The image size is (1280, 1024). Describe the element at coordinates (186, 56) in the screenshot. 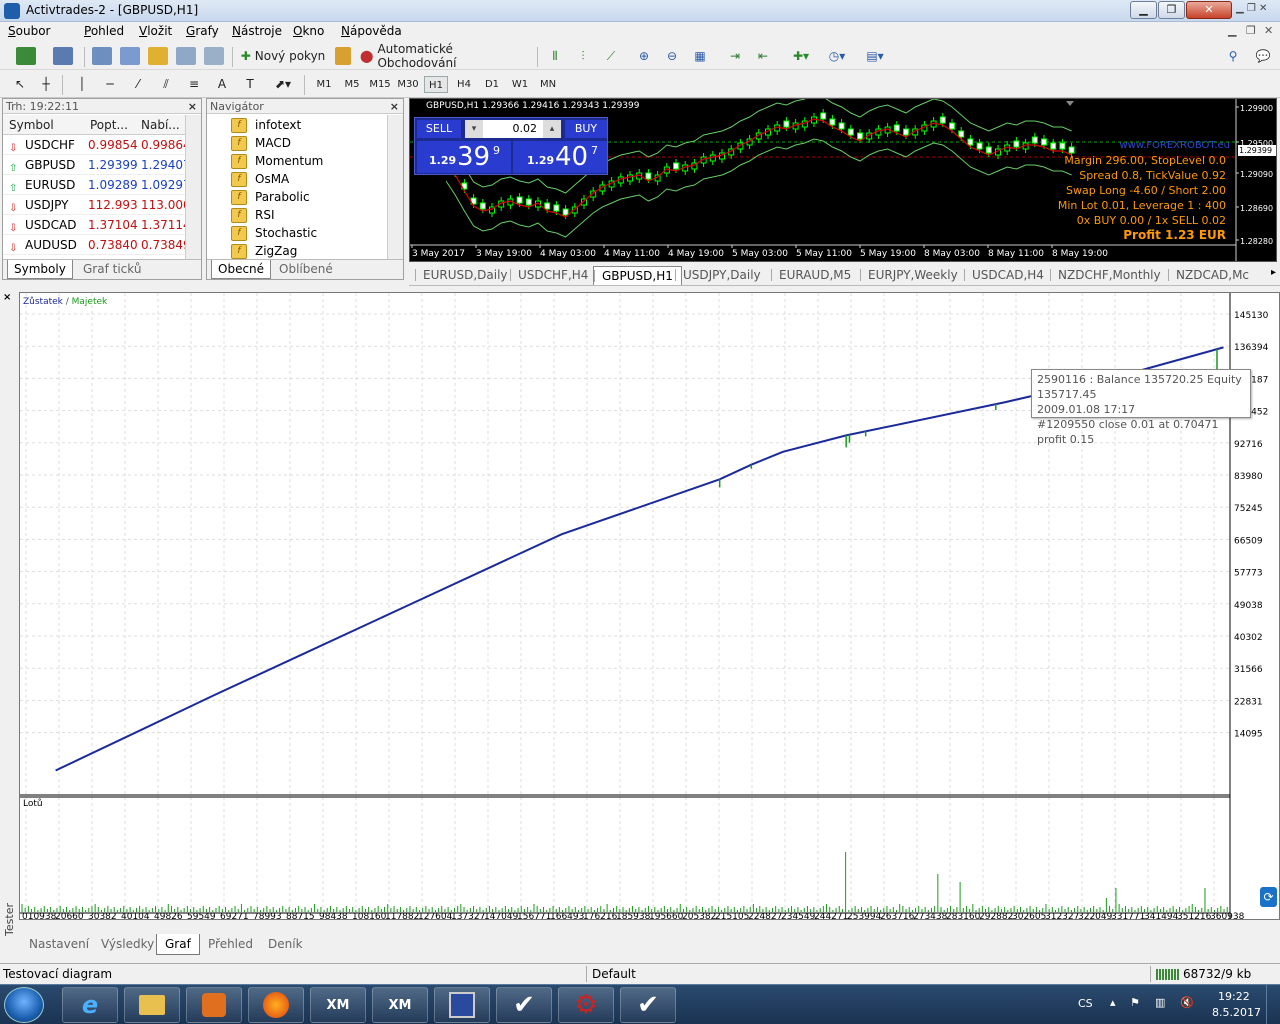

I see `terminal-icon` at that location.